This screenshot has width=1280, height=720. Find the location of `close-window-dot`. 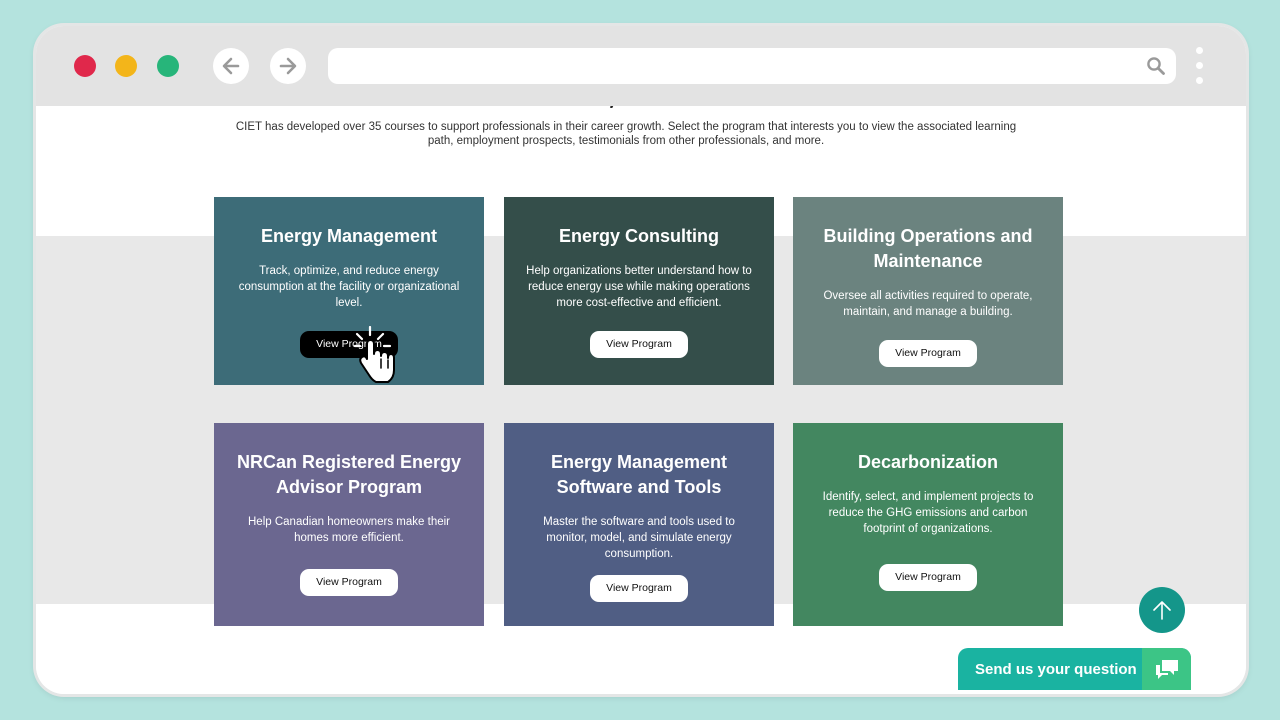

close-window-dot is located at coordinates (85, 66).